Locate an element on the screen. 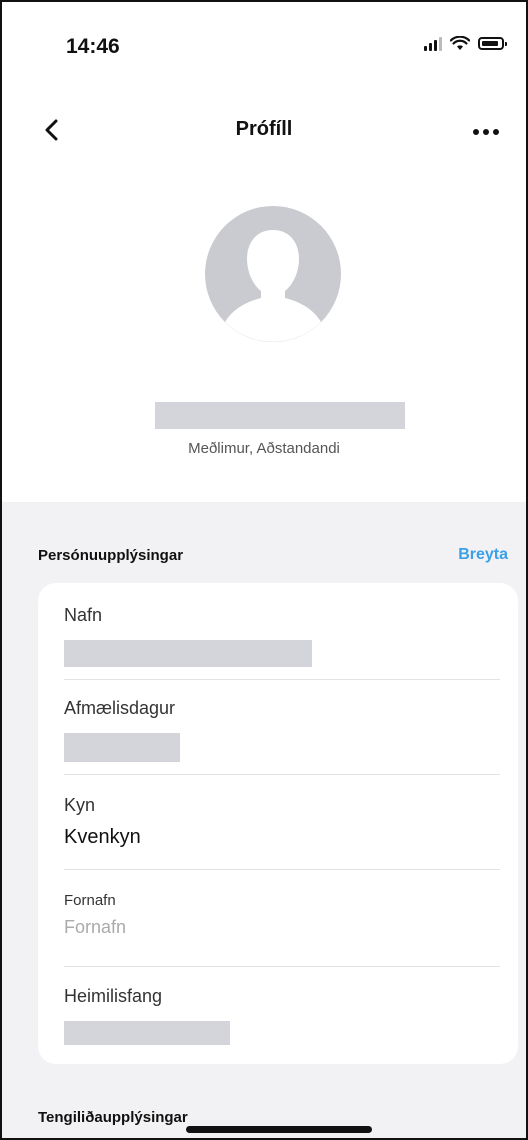 The height and width of the screenshot is (1140, 528). signal-icon is located at coordinates (433, 43).